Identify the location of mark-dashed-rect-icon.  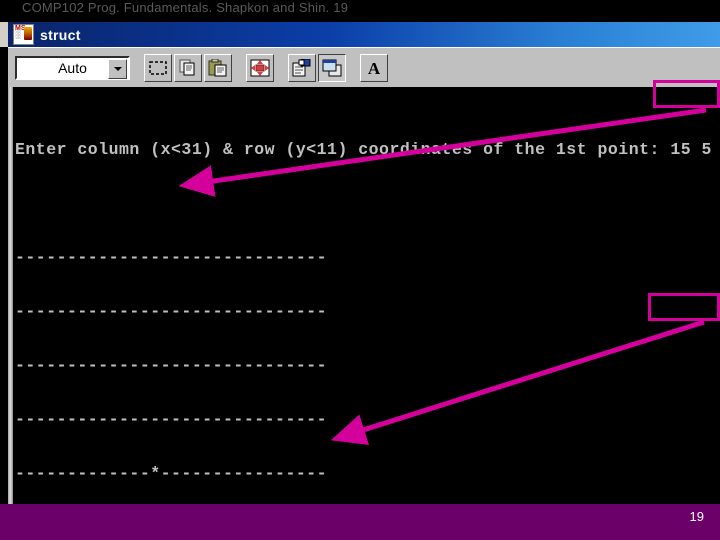
(158, 68).